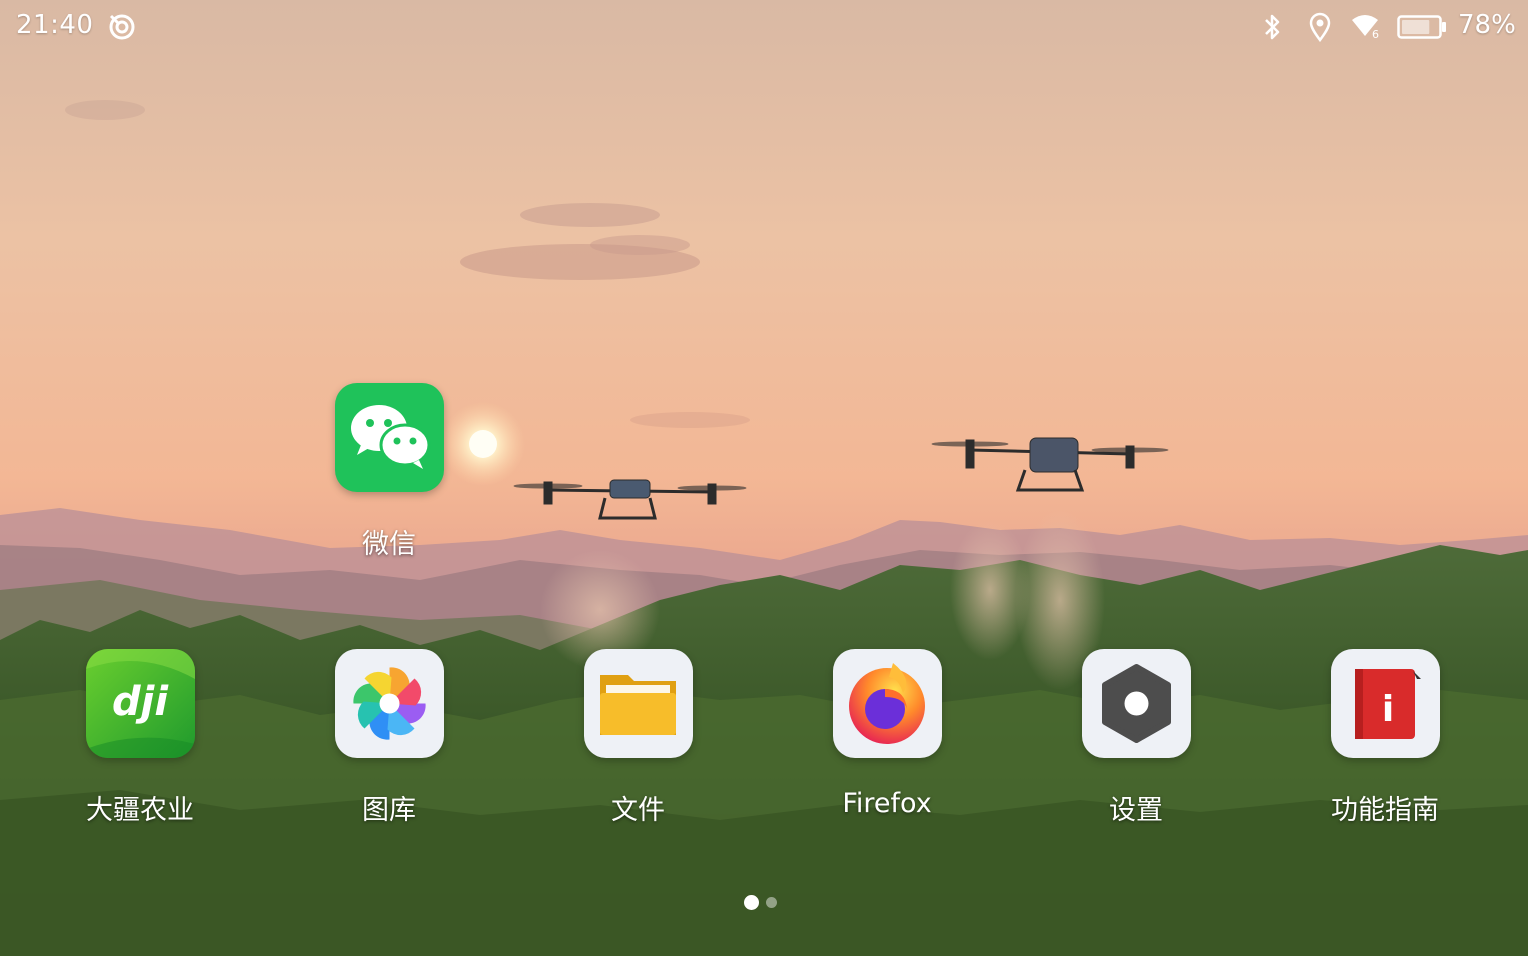 The height and width of the screenshot is (956, 1528). I want to click on app-firefox: Firefox, so click(887, 749).